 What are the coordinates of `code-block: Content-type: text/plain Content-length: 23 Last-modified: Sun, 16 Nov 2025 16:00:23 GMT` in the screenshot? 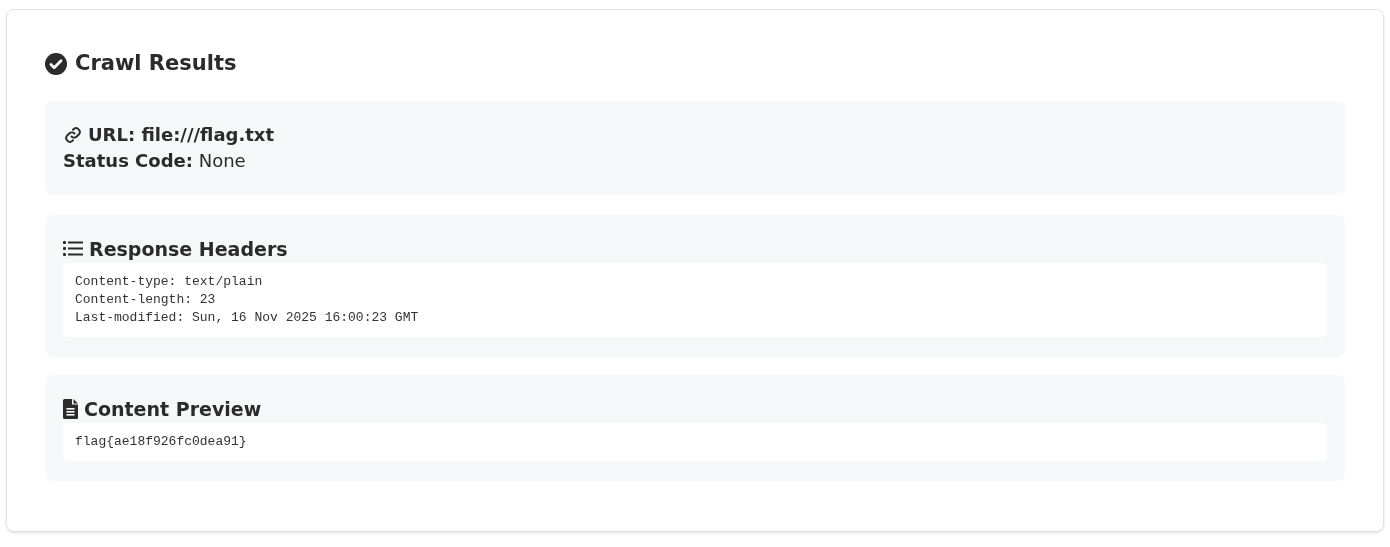 It's located at (695, 299).